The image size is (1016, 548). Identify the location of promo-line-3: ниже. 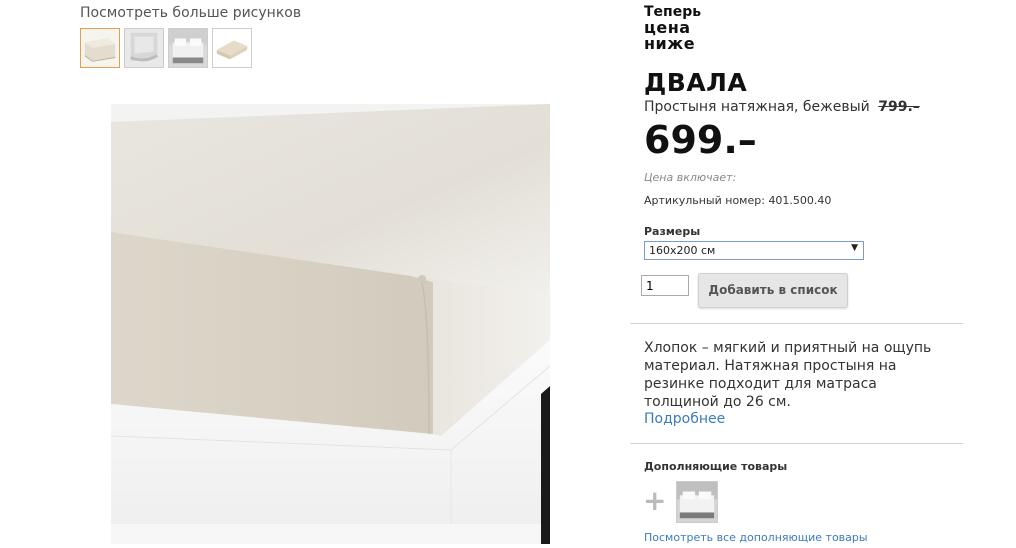
(670, 43).